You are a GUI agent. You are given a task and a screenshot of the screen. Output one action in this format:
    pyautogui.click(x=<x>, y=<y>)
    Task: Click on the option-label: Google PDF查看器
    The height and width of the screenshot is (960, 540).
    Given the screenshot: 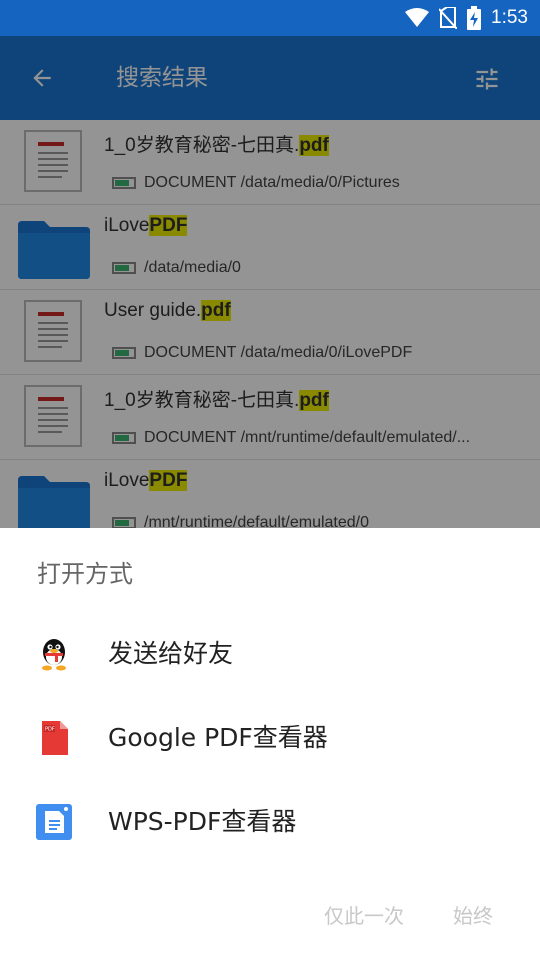 What is the action you would take?
    pyautogui.click(x=218, y=737)
    